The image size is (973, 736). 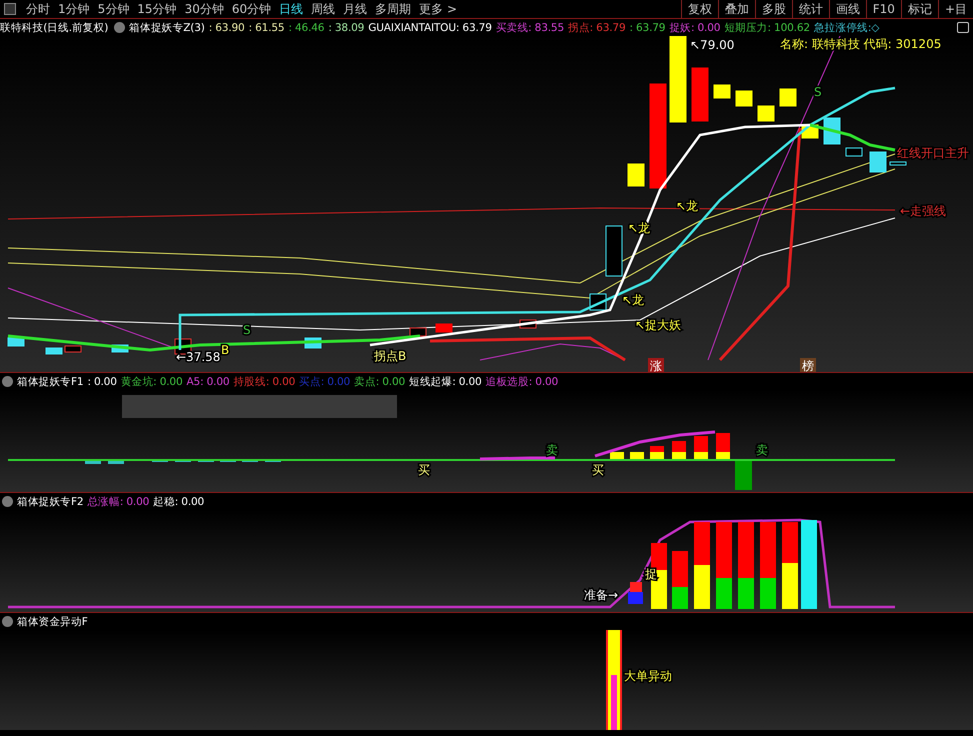 What do you see at coordinates (52, 621) in the screenshot?
I see `indicator-name: 箱体资金异动F` at bounding box center [52, 621].